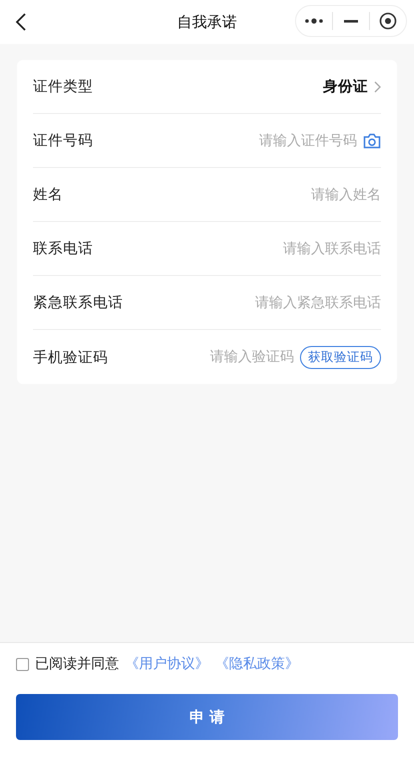  What do you see at coordinates (167, 664) in the screenshot?
I see `agreement-link: 《用户协议》` at bounding box center [167, 664].